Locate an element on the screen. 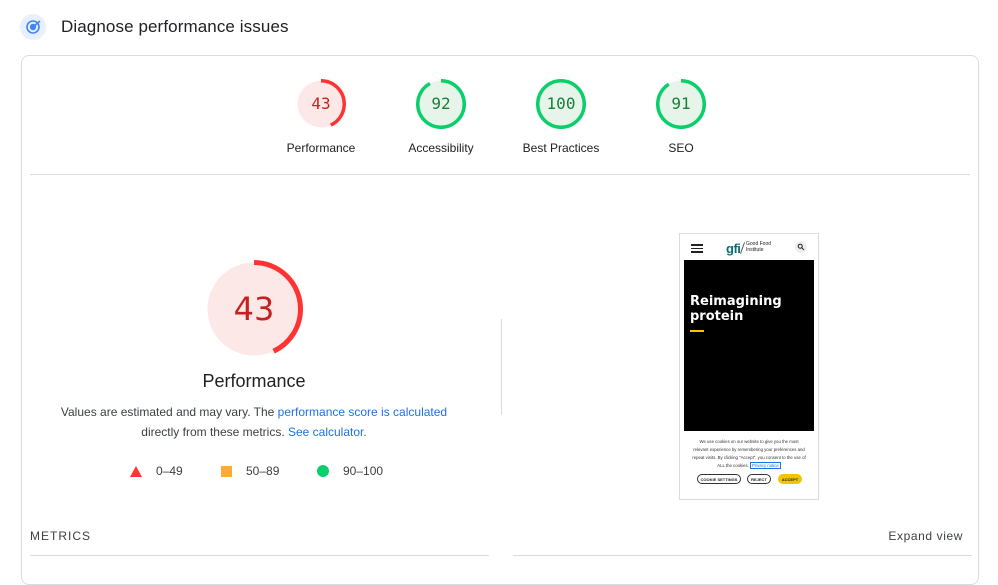 The height and width of the screenshot is (585, 998). site-logo-text: Good Food Institute is located at coordinates (759, 247).